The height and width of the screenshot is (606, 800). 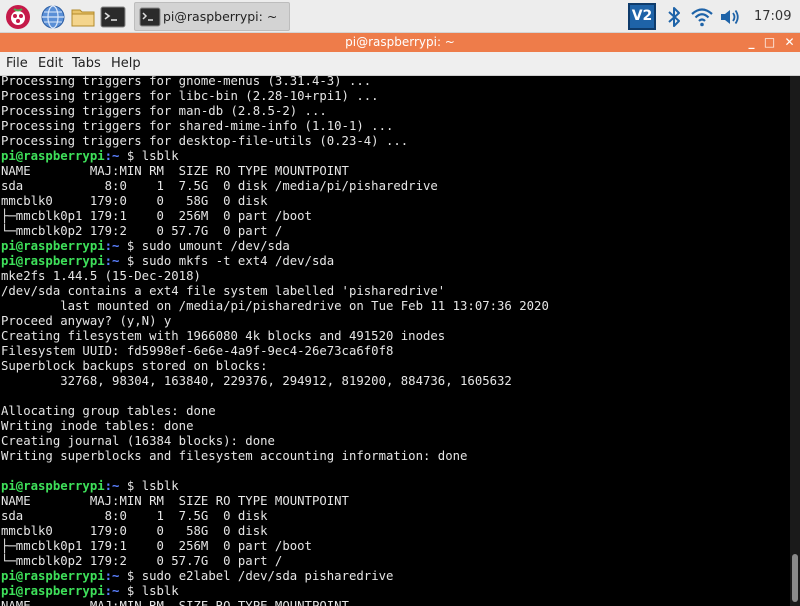 I want to click on taskbar: pi@raspberrypi: ~ V2 17:09, so click(x=400, y=16).